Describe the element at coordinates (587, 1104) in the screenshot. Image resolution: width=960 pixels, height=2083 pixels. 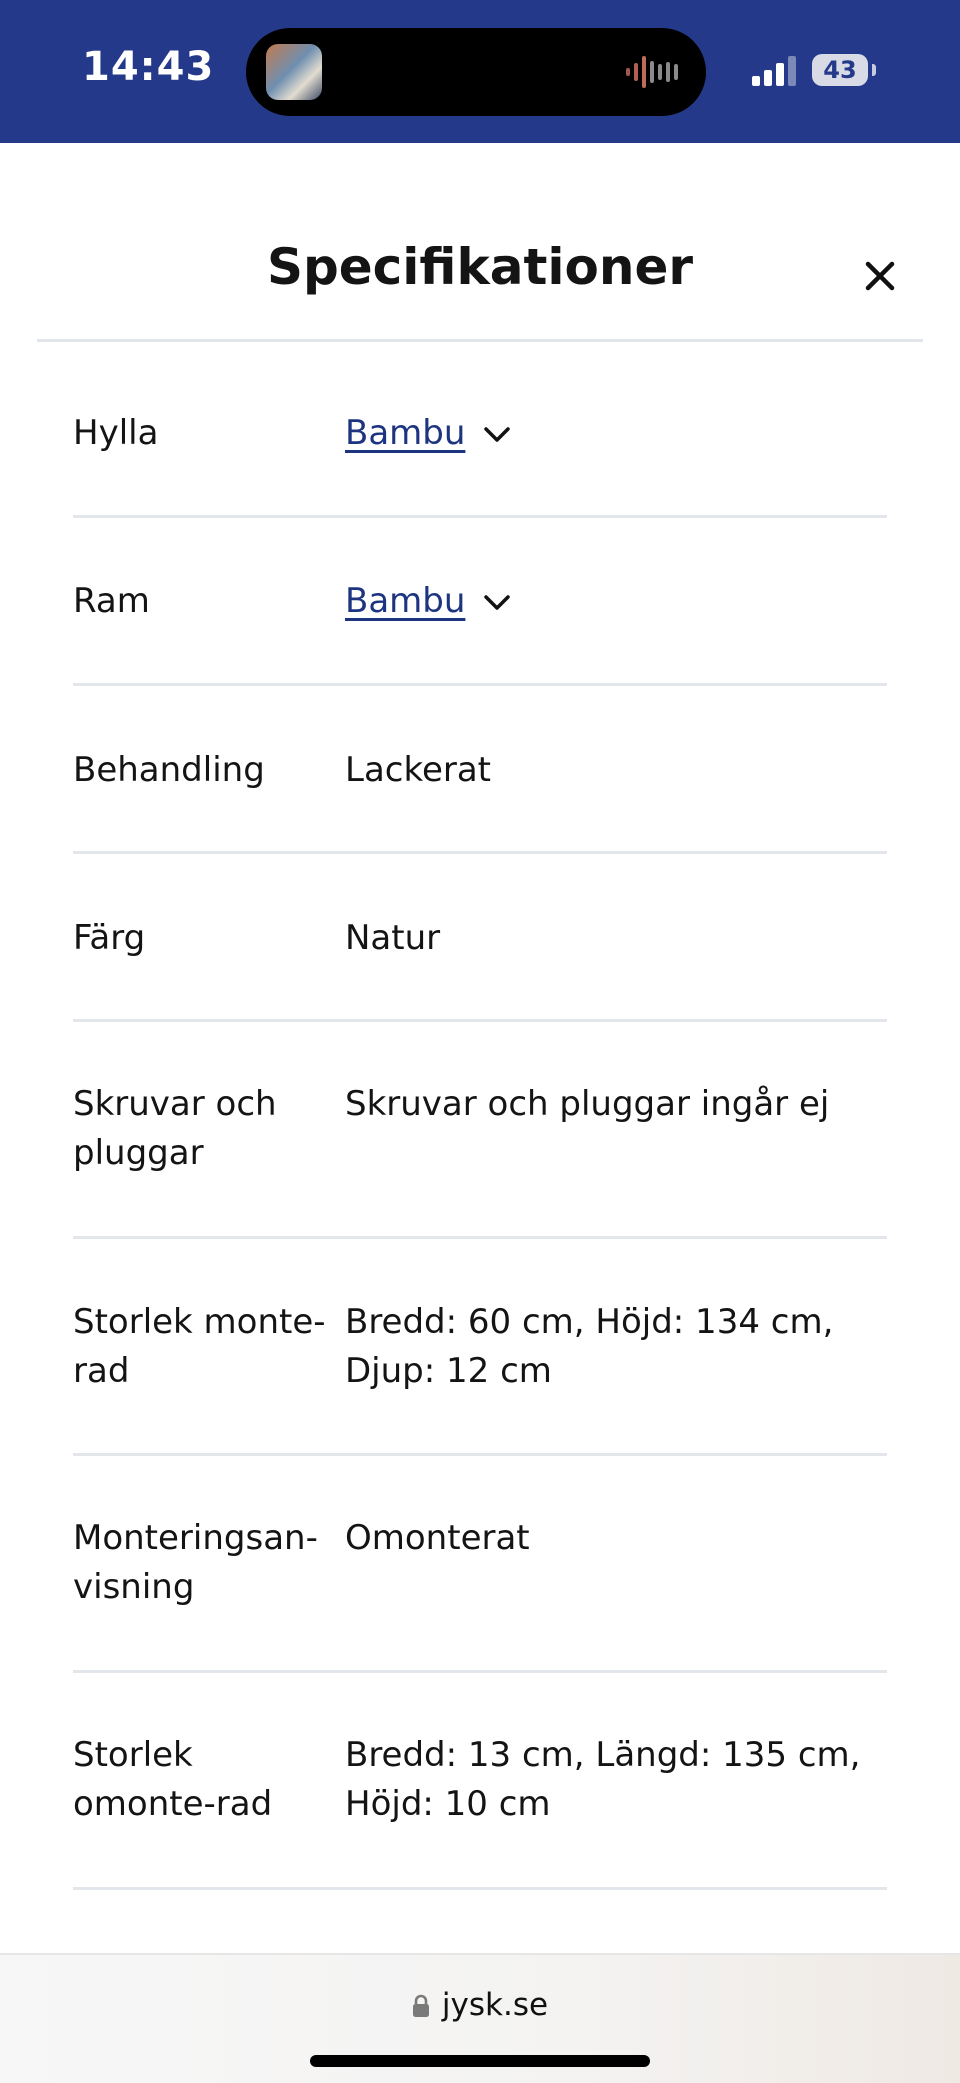
I see `spec-value: Skruvar och pluggar ingår ej` at that location.